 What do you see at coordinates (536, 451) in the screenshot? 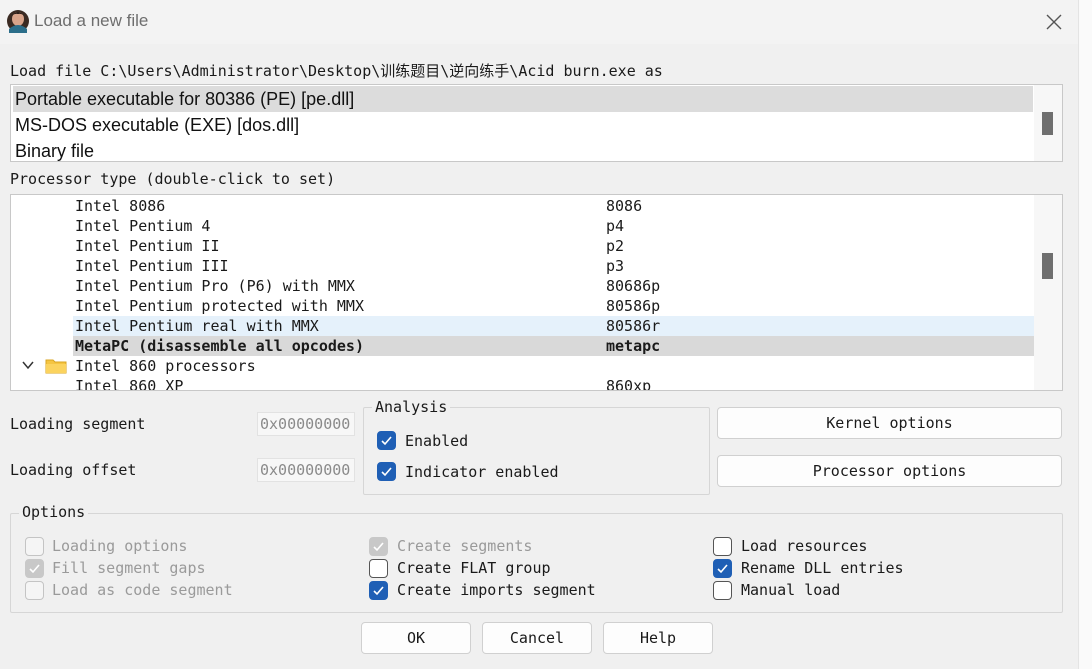
I see `analysis-group` at bounding box center [536, 451].